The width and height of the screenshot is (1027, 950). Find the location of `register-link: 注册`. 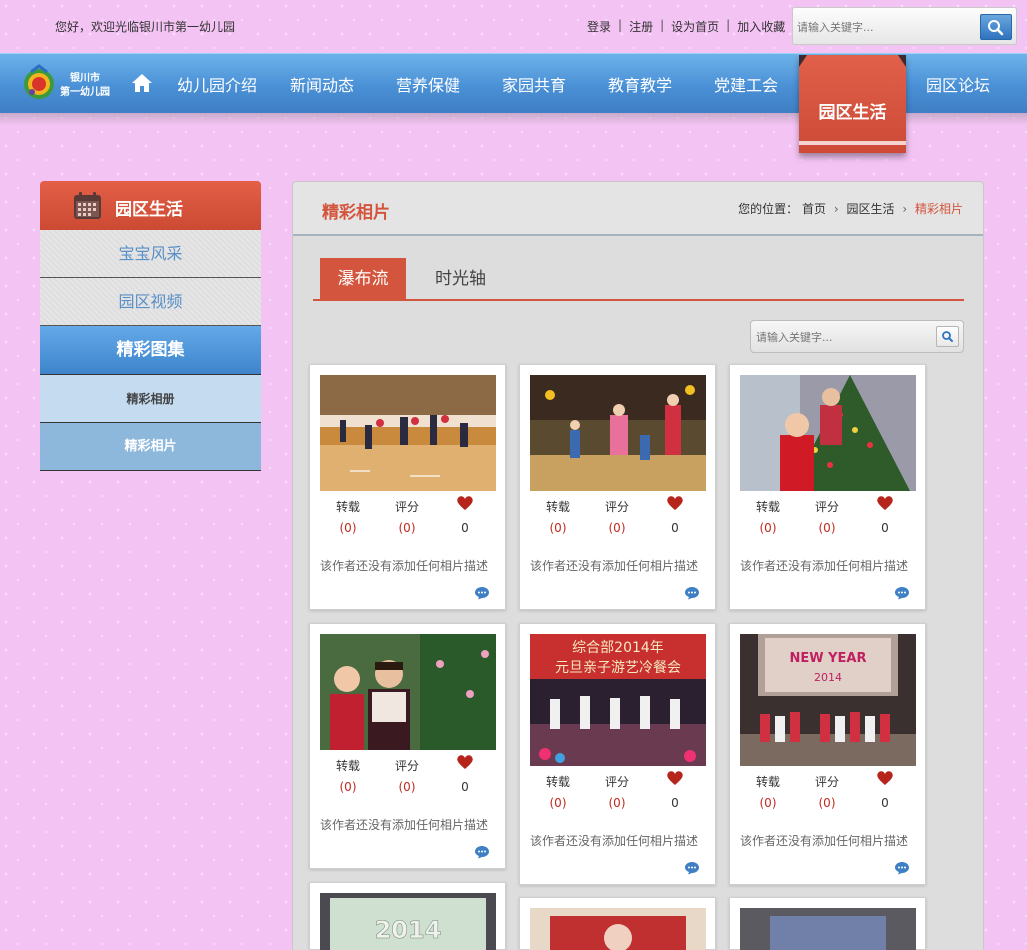

register-link: 注册 is located at coordinates (641, 26).